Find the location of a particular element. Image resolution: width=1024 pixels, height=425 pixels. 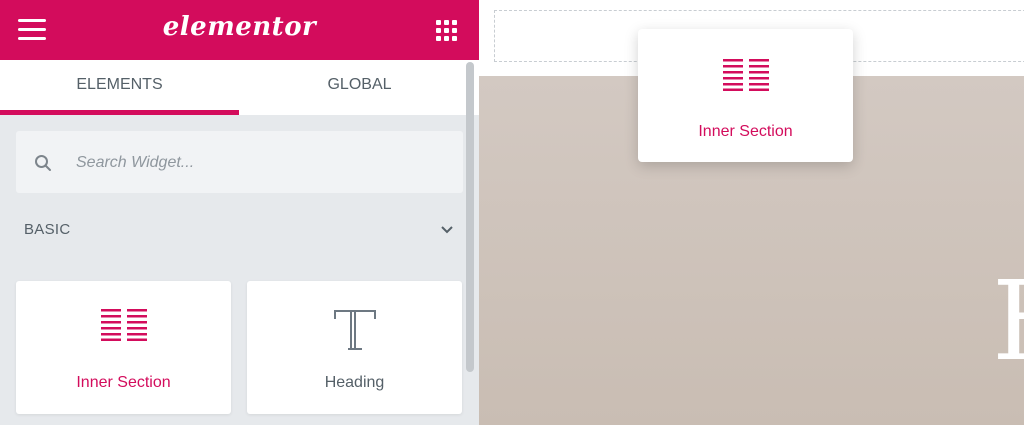

widget-heading: Heading is located at coordinates (354, 347).